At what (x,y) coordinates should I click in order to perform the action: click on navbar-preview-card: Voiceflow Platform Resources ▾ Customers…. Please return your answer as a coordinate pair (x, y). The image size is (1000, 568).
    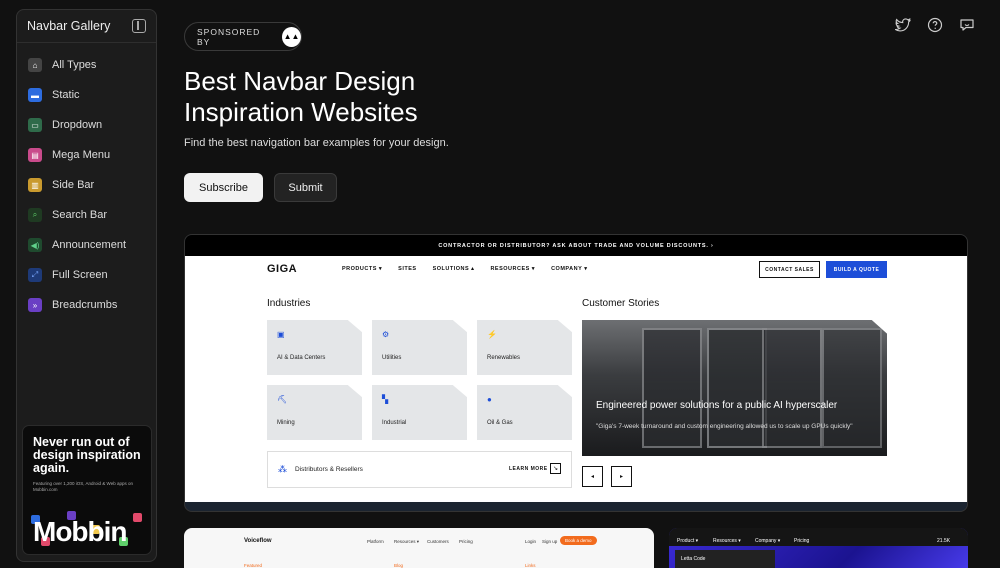
    Looking at the image, I should click on (419, 548).